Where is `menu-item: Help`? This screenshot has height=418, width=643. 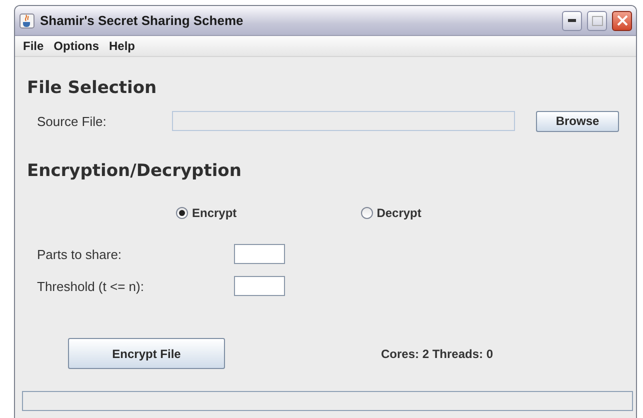 menu-item: Help is located at coordinates (122, 46).